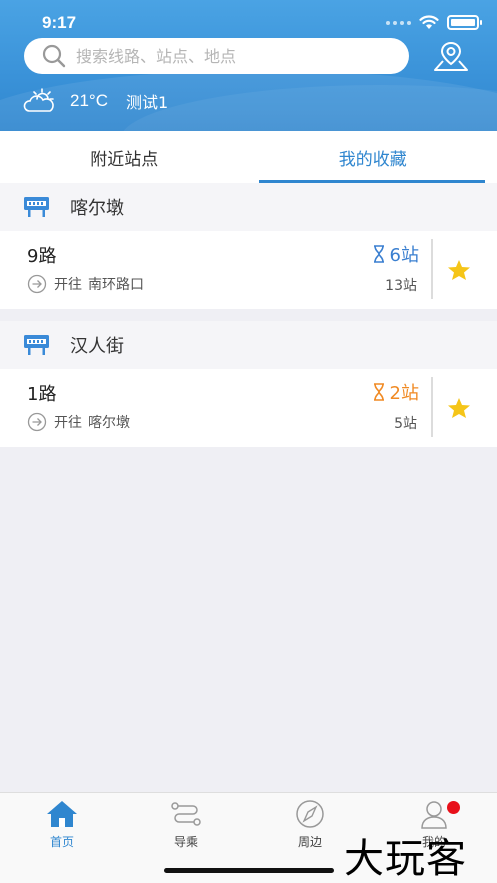 This screenshot has height=883, width=497. Describe the element at coordinates (62, 814) in the screenshot. I see `home-icon` at that location.